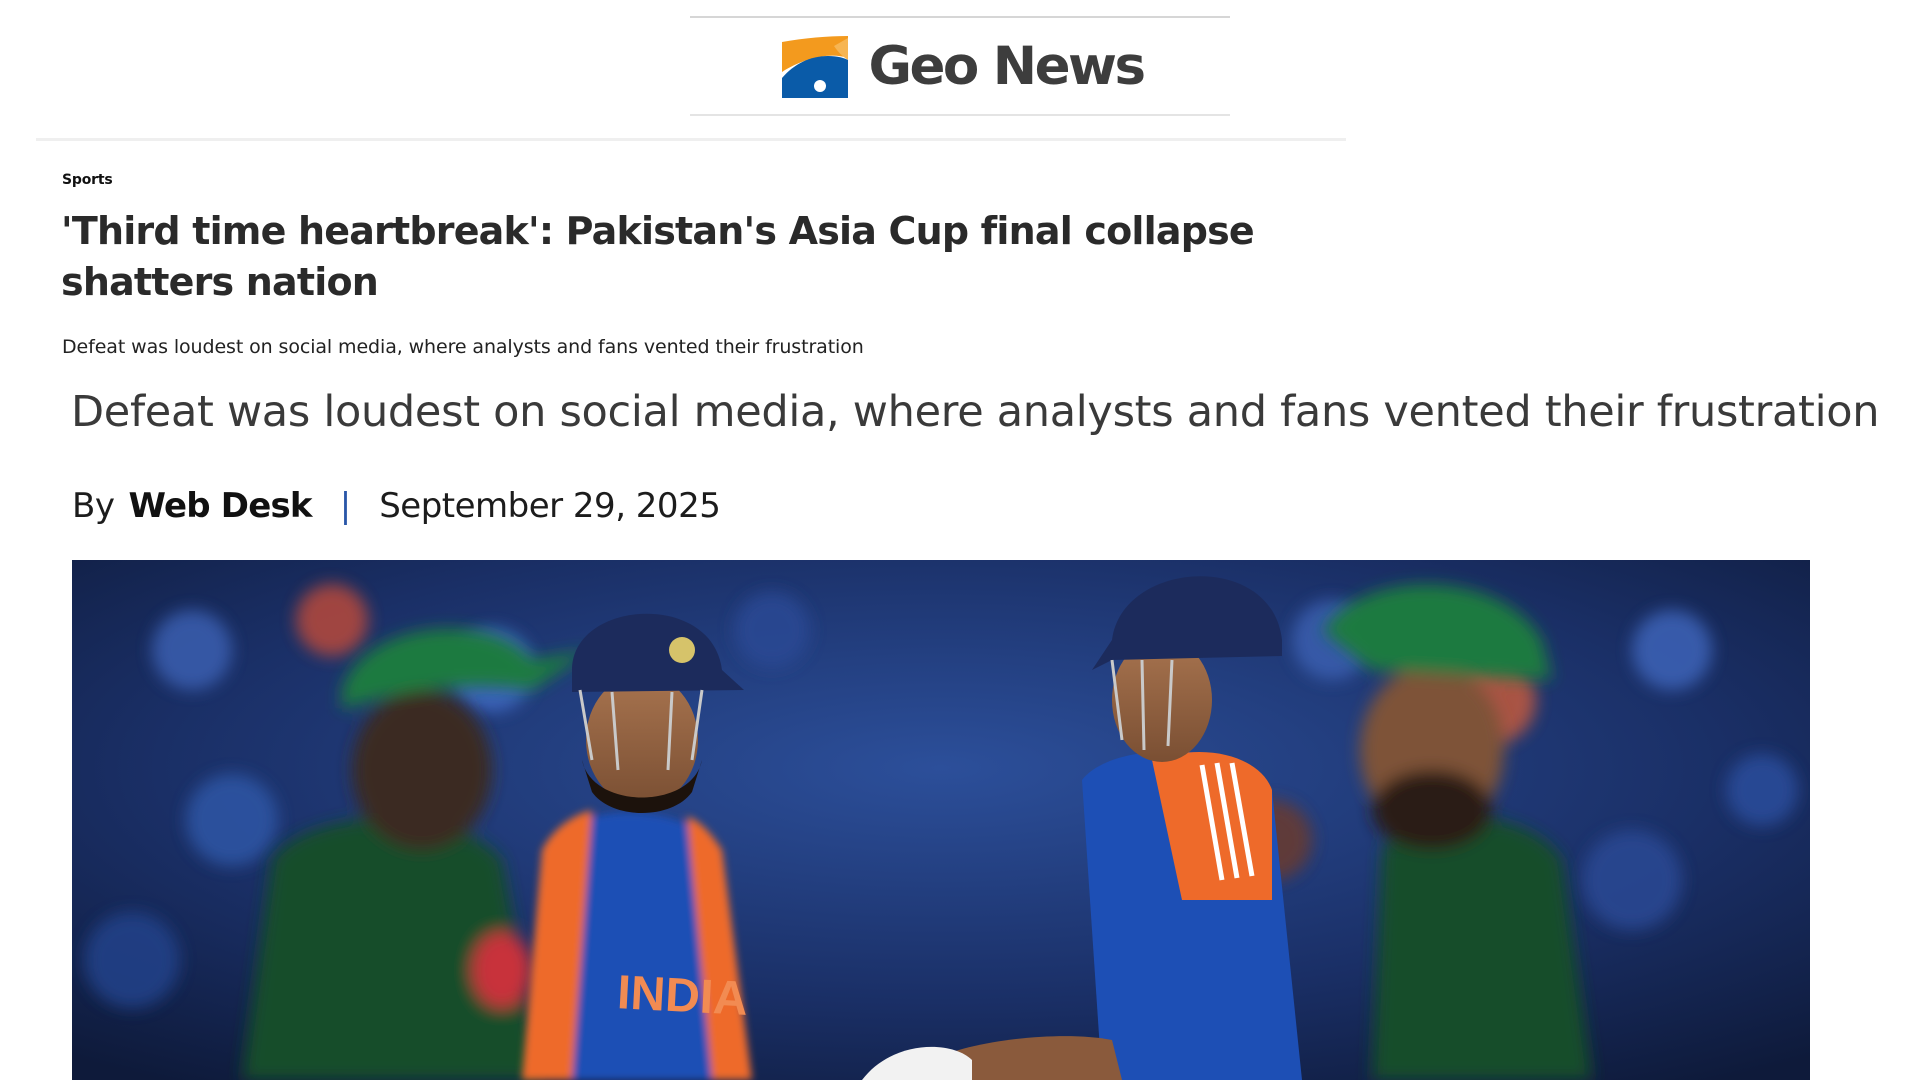  I want to click on site-header: Geo News, so click(960, 66).